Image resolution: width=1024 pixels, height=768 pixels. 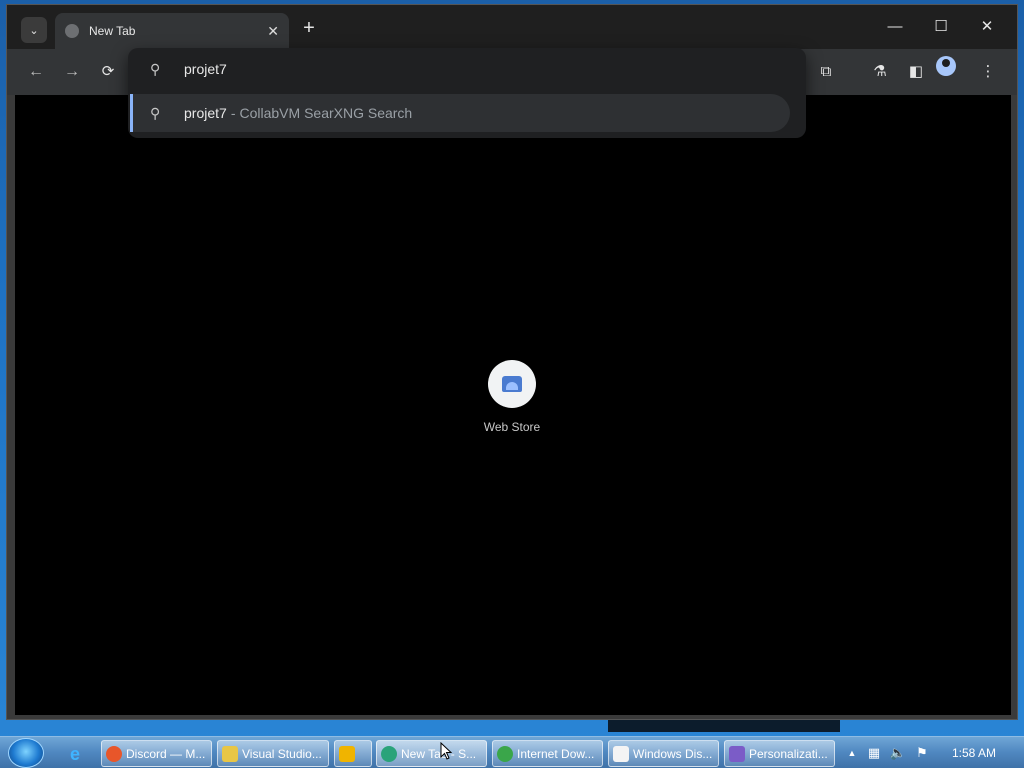 What do you see at coordinates (446, 751) in the screenshot?
I see `mouse-cursor-icon` at bounding box center [446, 751].